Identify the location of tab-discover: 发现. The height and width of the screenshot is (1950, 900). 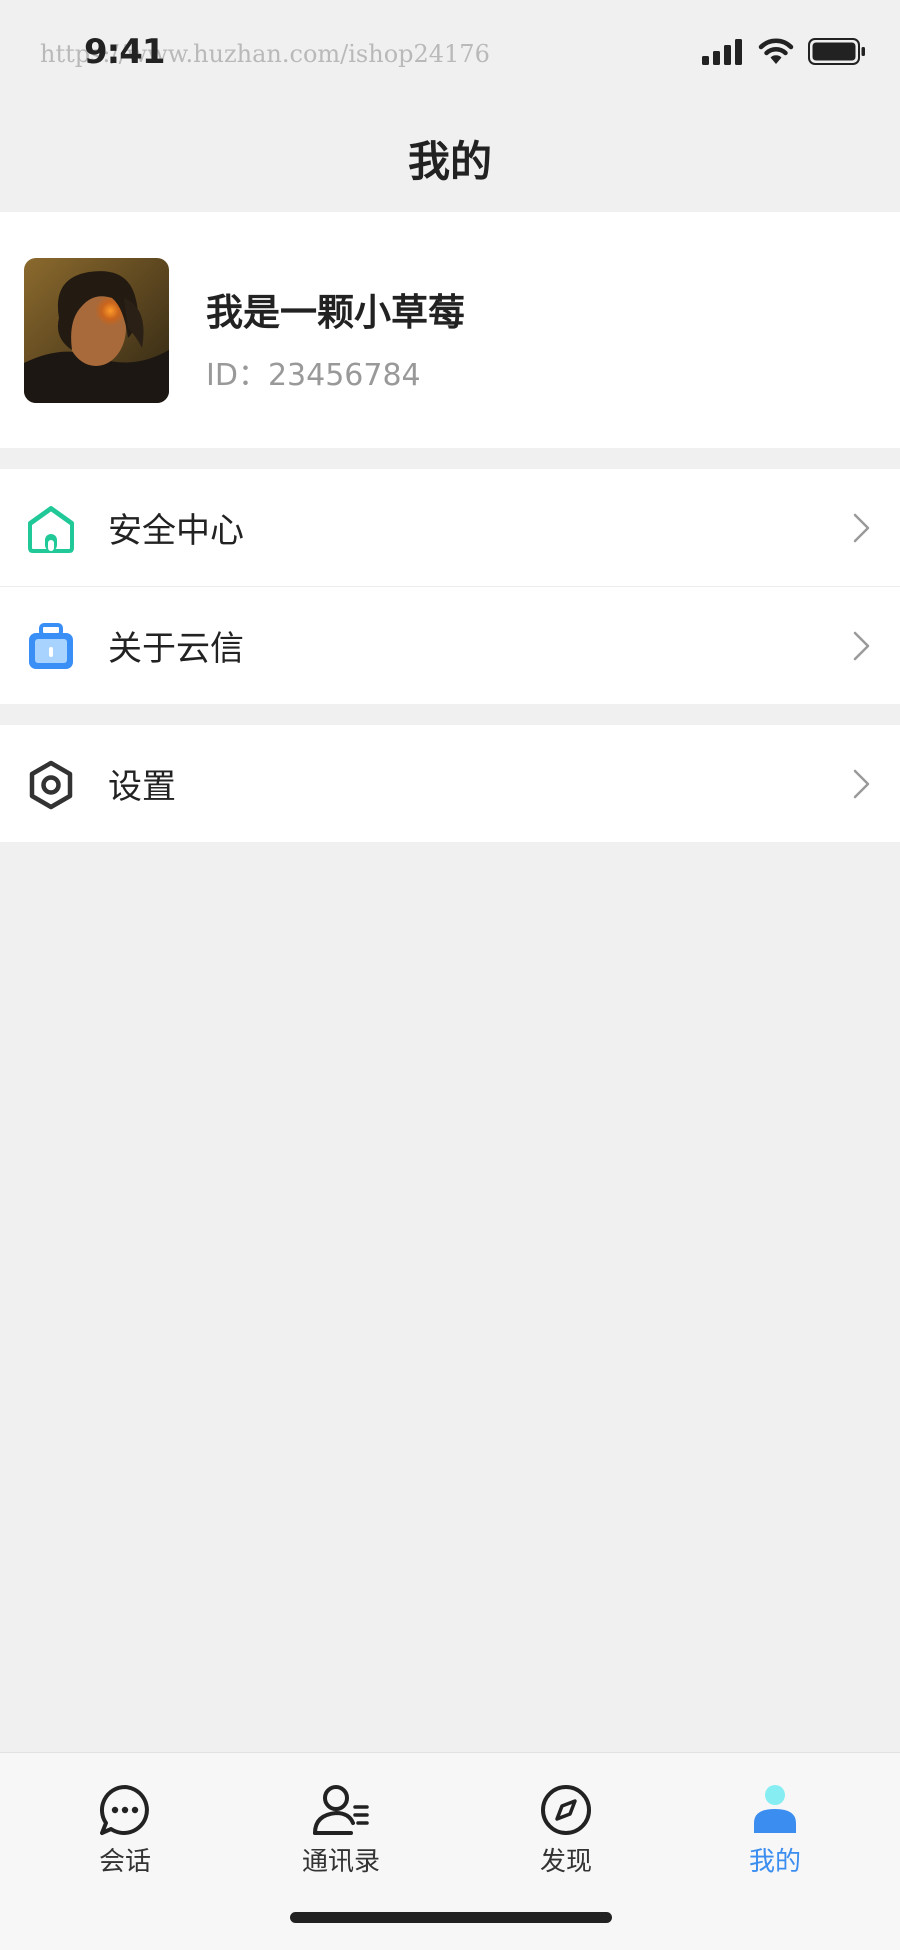
(566, 1830).